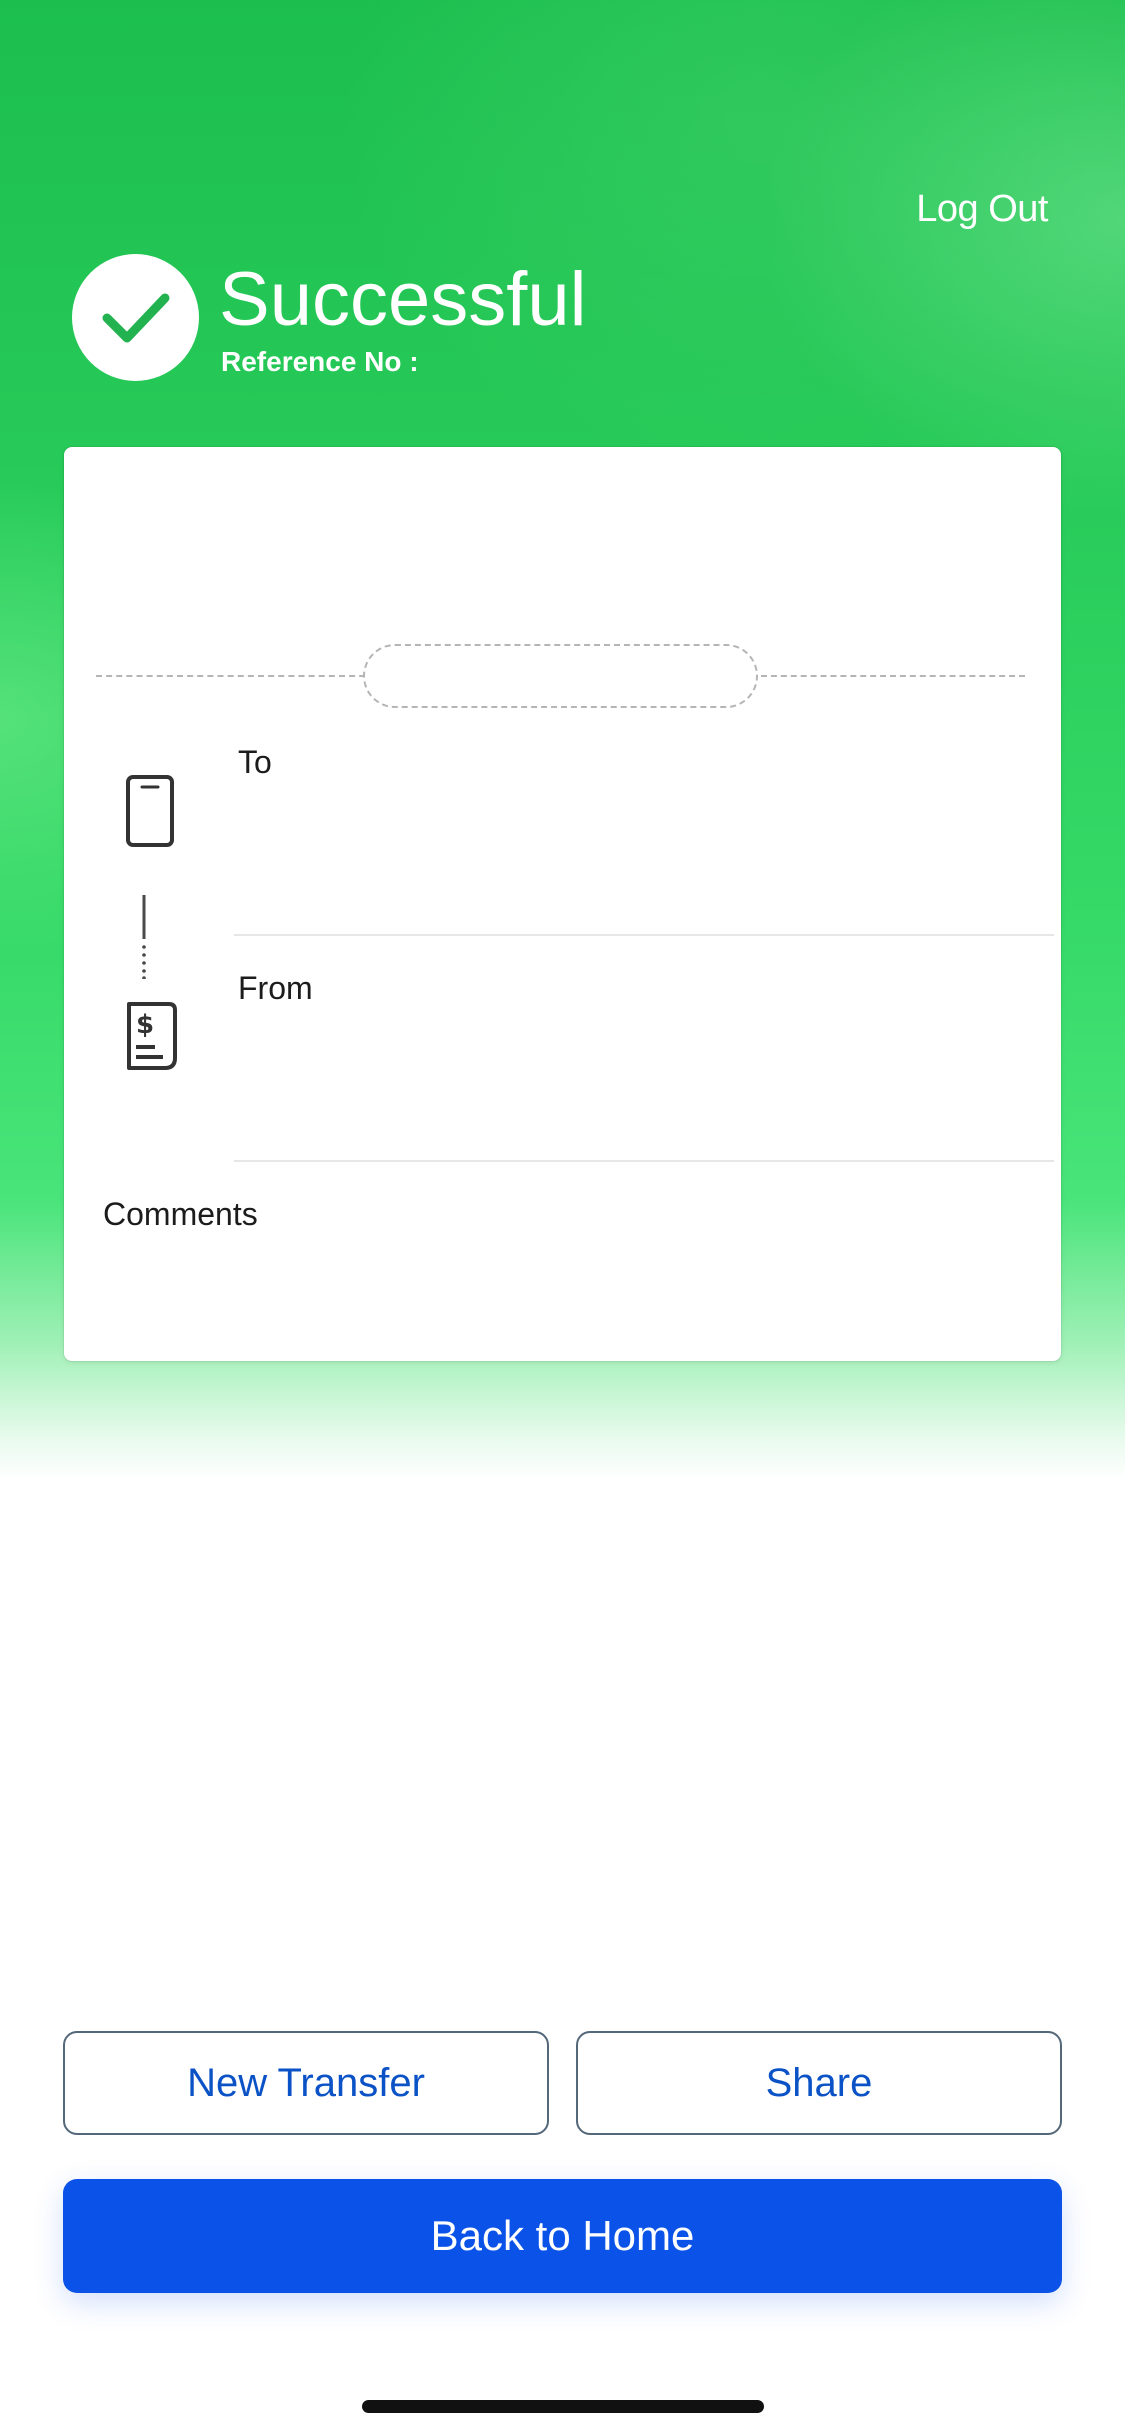 Image resolution: width=1125 pixels, height=2436 pixels. I want to click on perforation-line-right, so click(893, 676).